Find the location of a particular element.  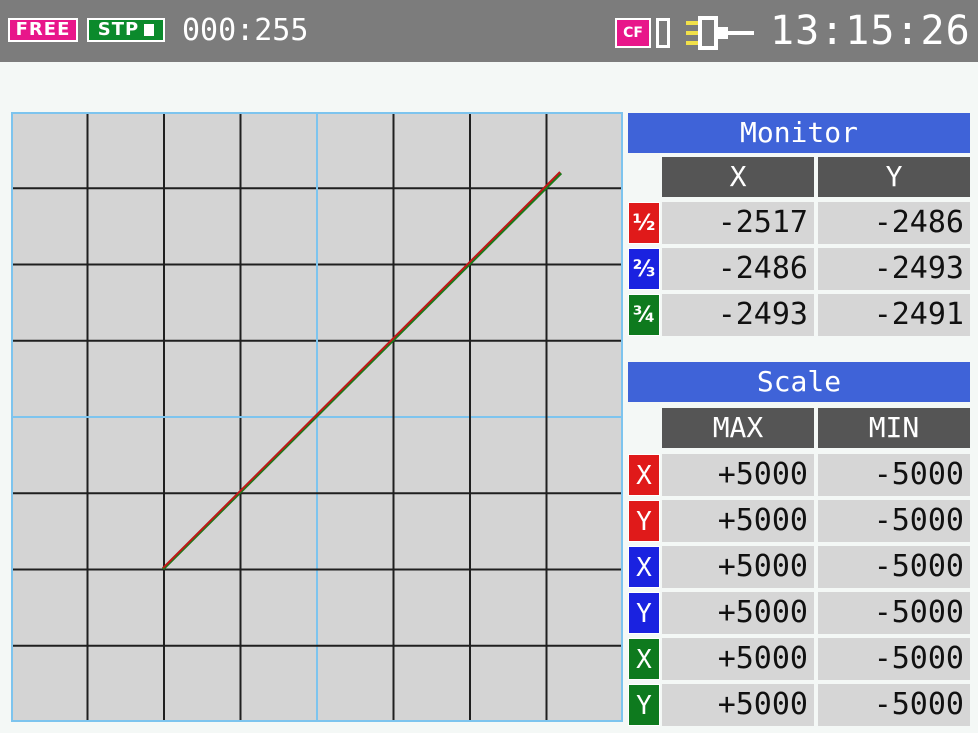

scale-col-min: MIN is located at coordinates (894, 428).